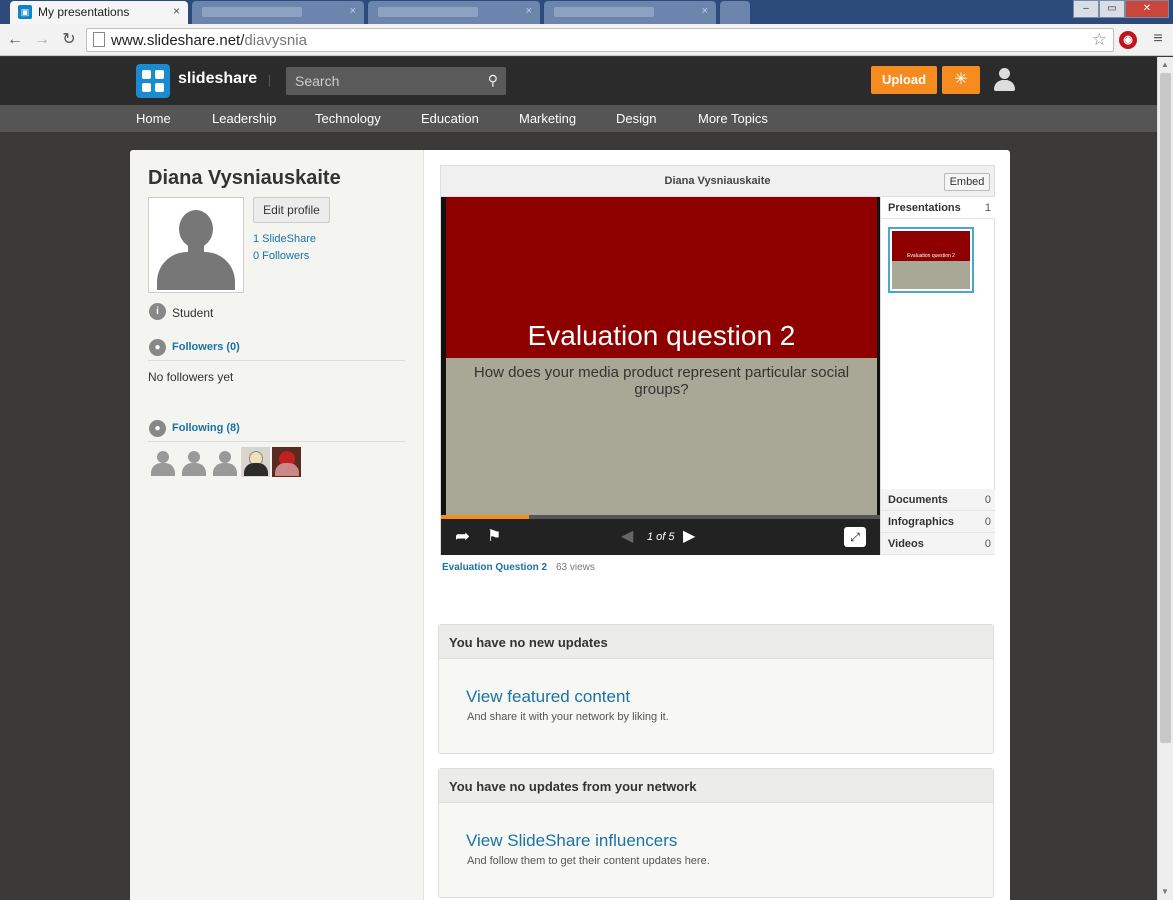 This screenshot has height=900, width=1173. I want to click on back-arrow-icon: ←, so click(15, 40).